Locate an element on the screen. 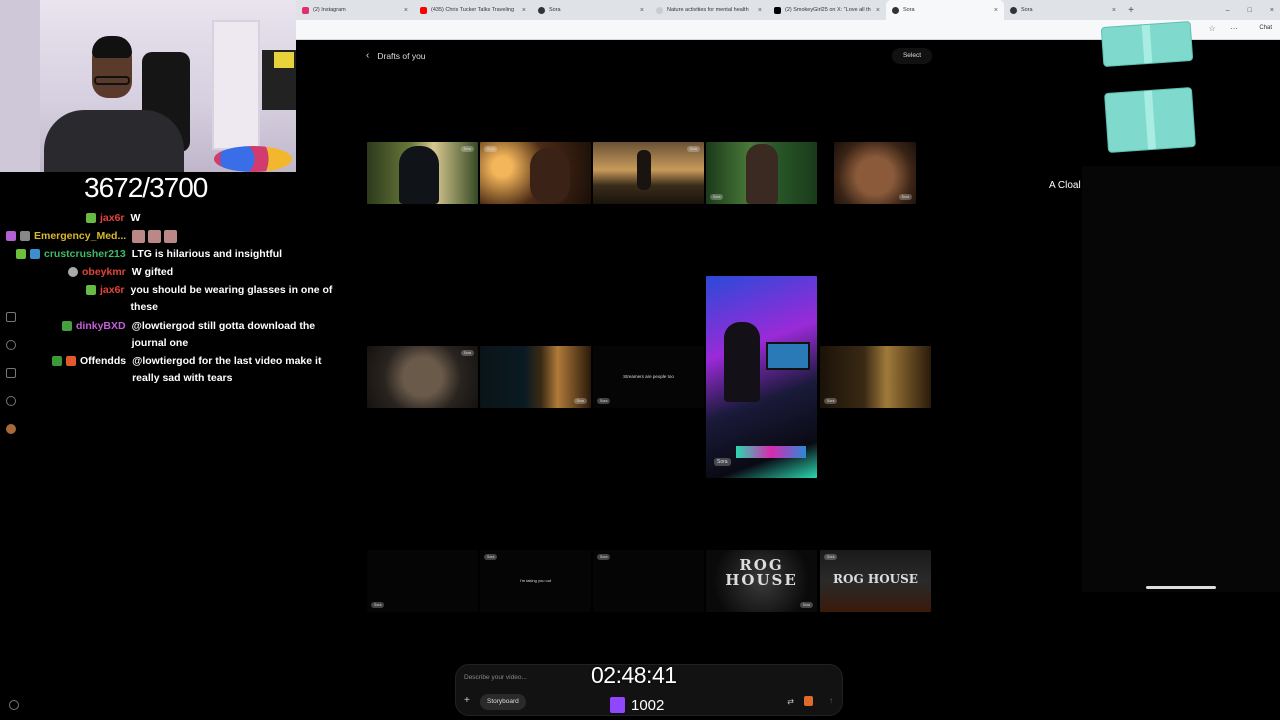 The image size is (1280, 720). back-button: ‹ Drafts of you is located at coordinates (396, 55).